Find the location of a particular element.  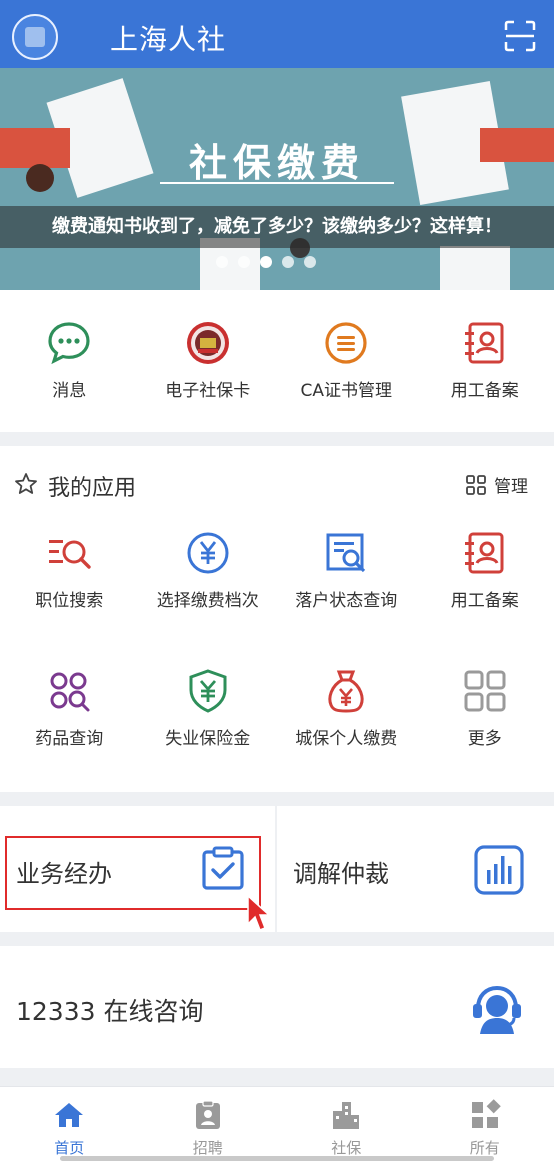

job-search-icon is located at coordinates (70, 554).